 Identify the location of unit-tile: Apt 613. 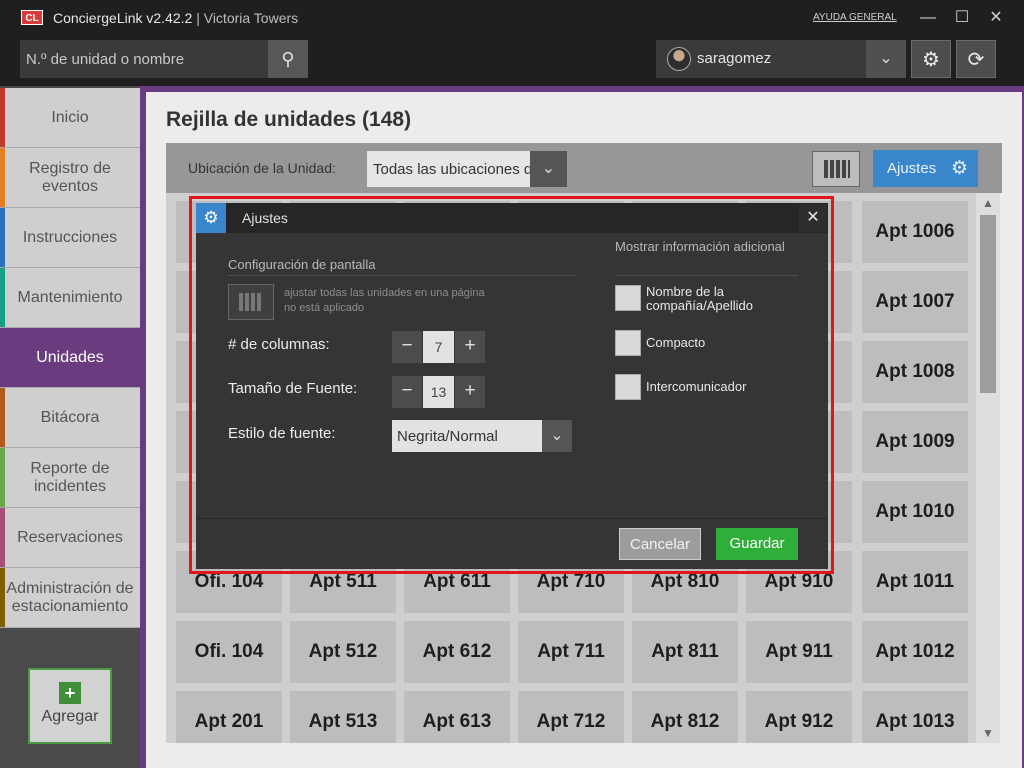
(457, 717).